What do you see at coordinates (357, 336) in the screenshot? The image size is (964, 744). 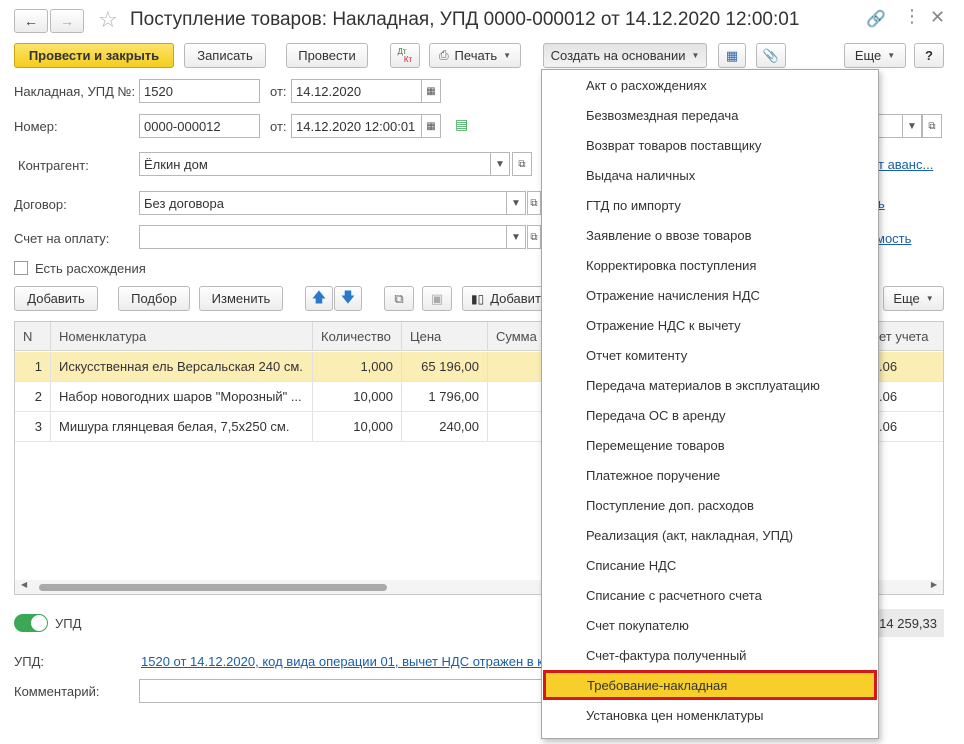 I see `column-header-qty: Количество` at bounding box center [357, 336].